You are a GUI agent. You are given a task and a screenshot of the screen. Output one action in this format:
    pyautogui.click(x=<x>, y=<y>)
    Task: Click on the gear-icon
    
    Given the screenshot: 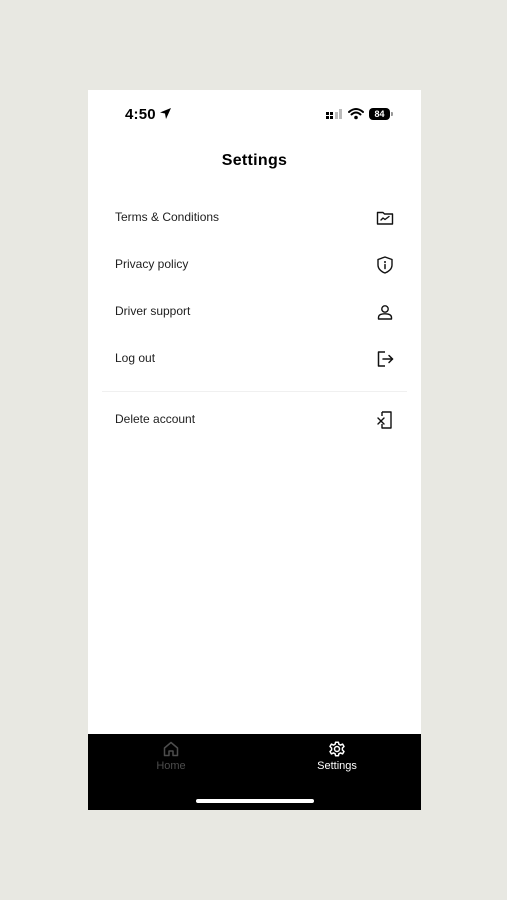 What is the action you would take?
    pyautogui.click(x=337, y=749)
    